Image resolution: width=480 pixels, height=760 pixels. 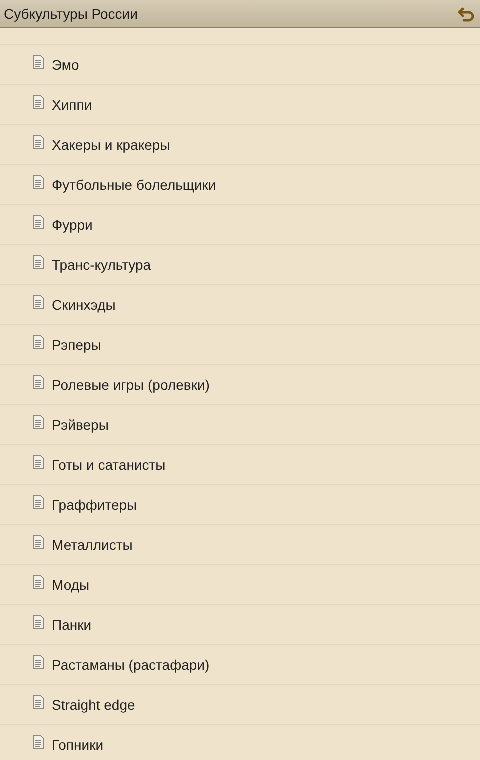 I want to click on item-label: Хиппи, so click(x=72, y=104).